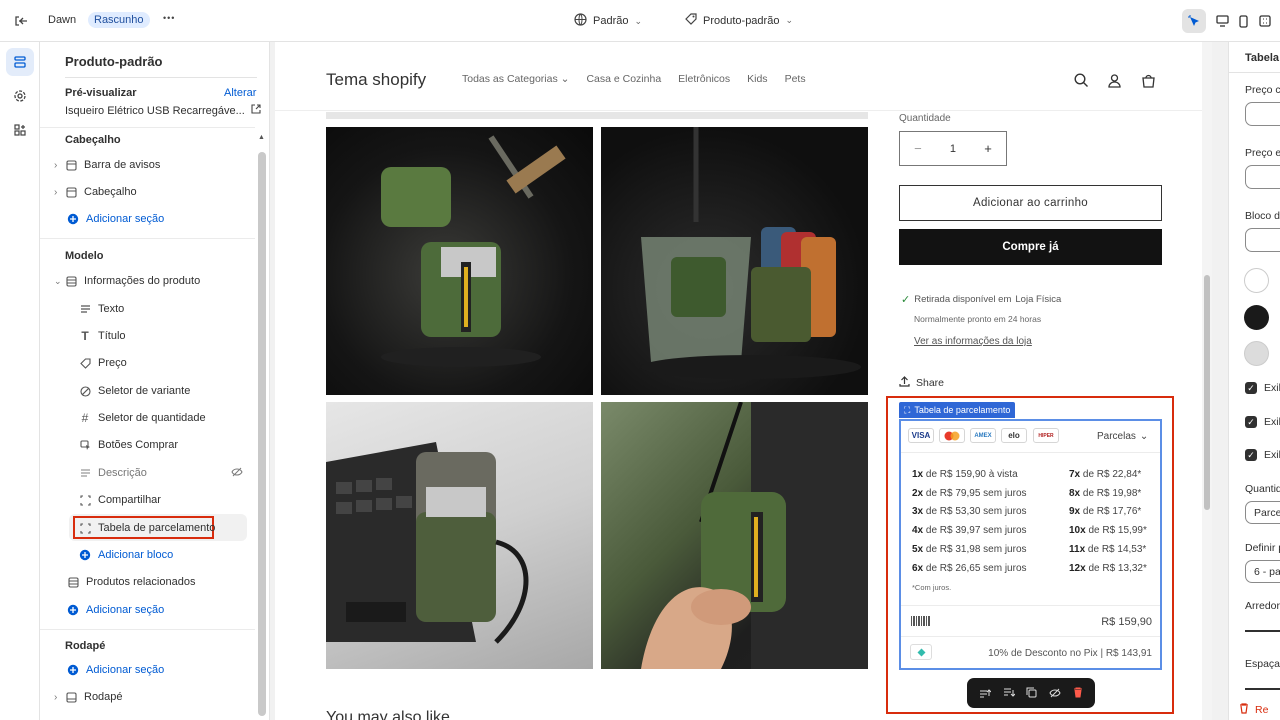 The image size is (1280, 720). I want to click on nav-item-electronics: Eletrônicos, so click(704, 79).